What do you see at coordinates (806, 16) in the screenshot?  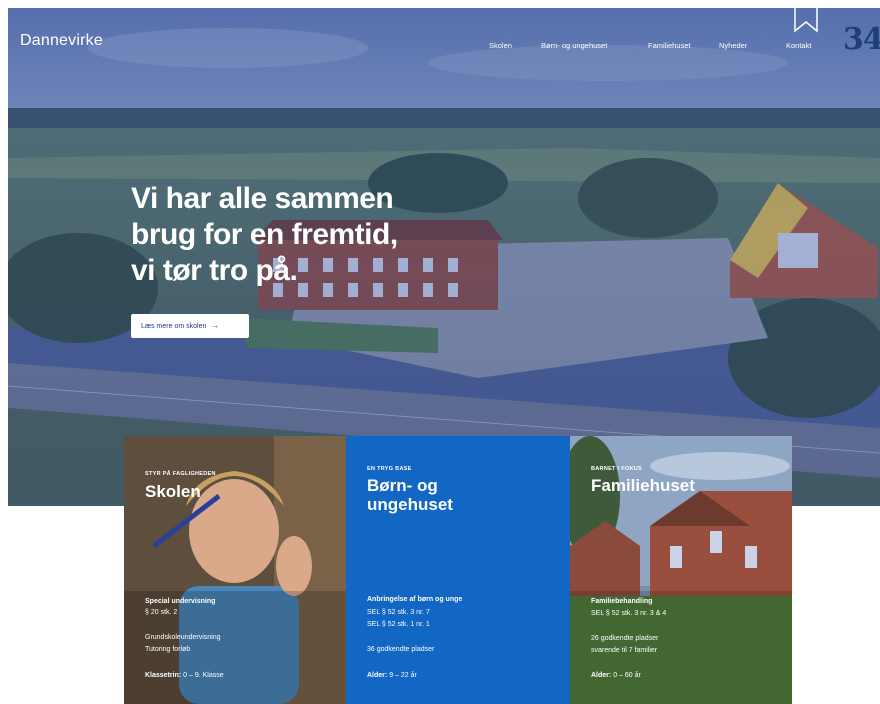 I see `bookmark-icon` at bounding box center [806, 16].